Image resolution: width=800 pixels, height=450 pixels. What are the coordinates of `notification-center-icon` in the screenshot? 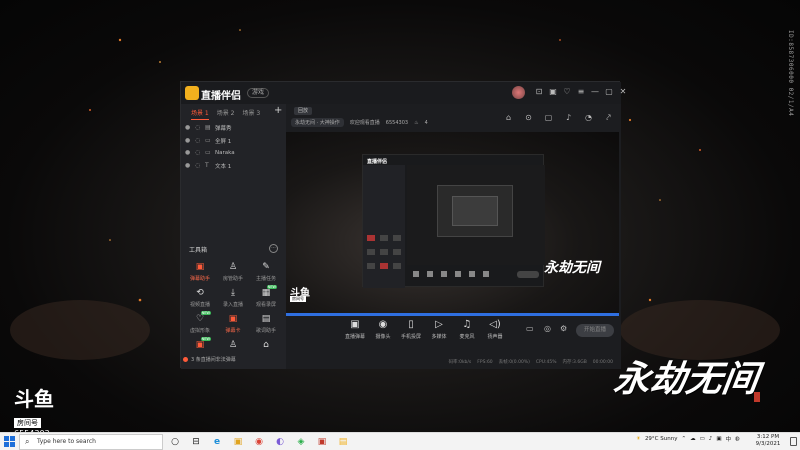 It's located at (793, 441).